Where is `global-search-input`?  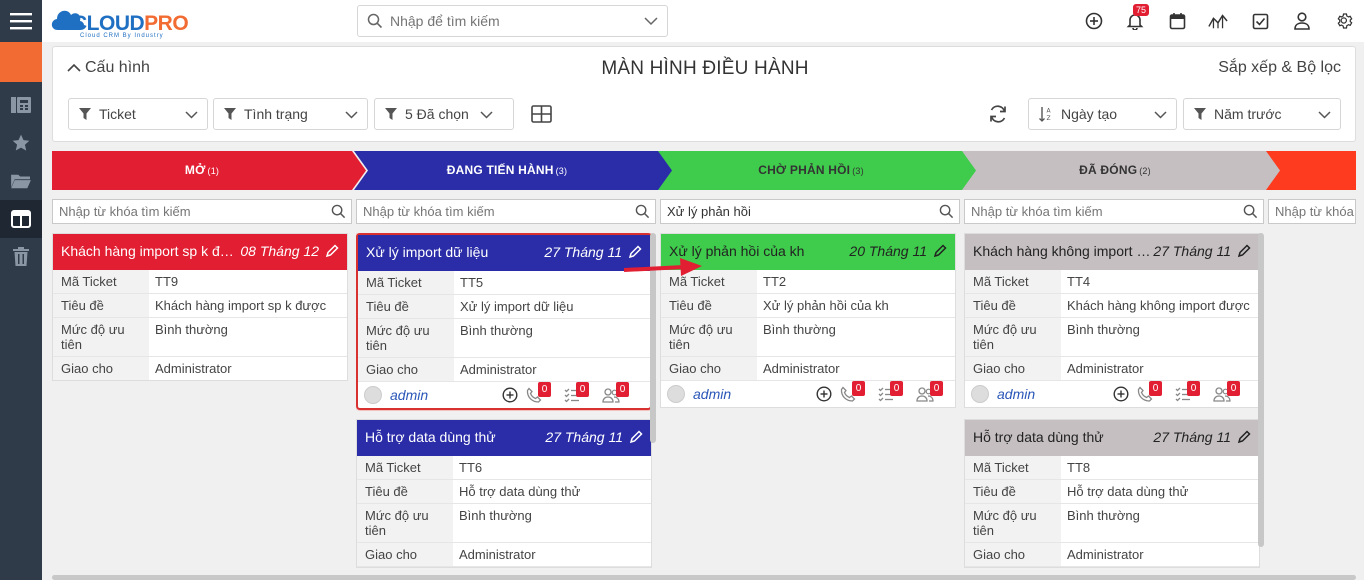
global-search-input is located at coordinates (510, 21).